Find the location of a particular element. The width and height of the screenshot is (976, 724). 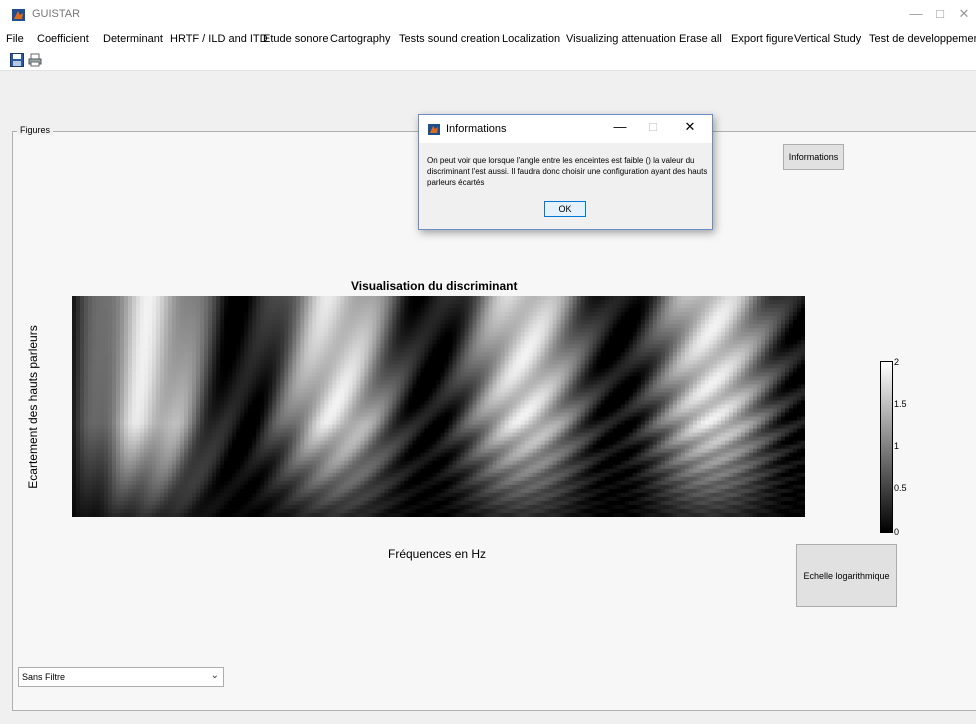

save-icon is located at coordinates (17, 60).